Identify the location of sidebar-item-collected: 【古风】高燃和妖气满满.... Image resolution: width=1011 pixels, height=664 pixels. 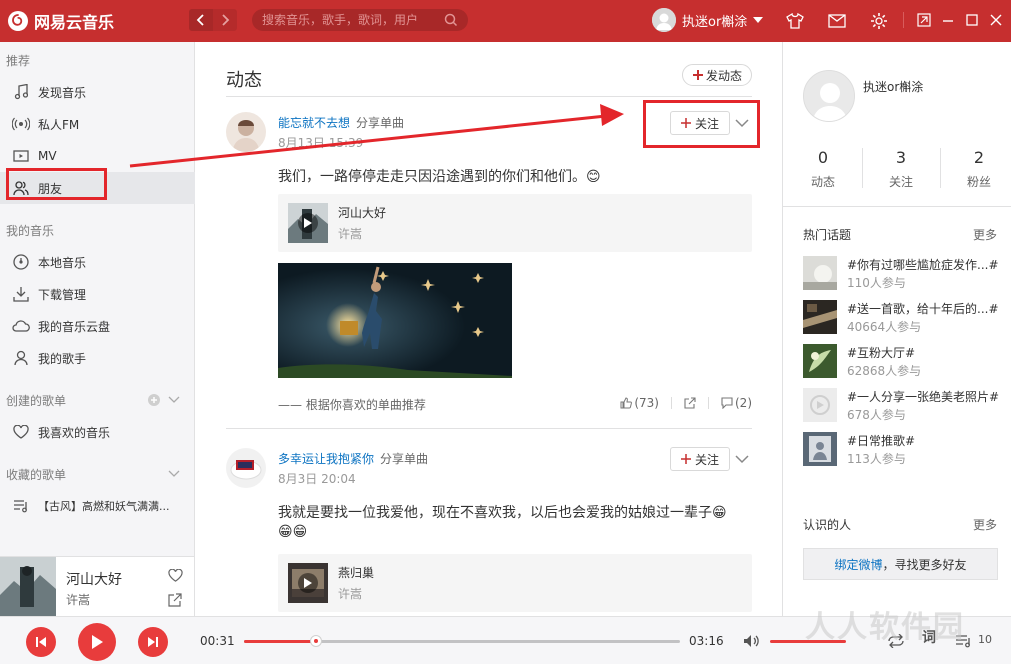
(97, 506).